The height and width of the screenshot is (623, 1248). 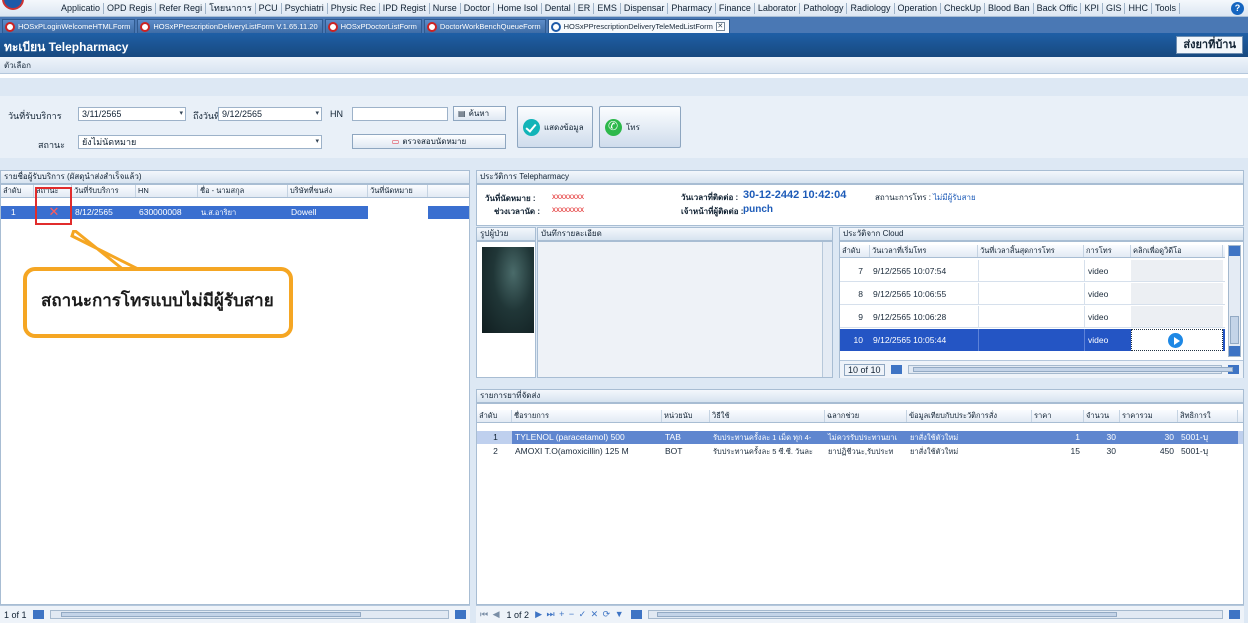 What do you see at coordinates (607, 8) in the screenshot?
I see `menu-ems: EMS` at bounding box center [607, 8].